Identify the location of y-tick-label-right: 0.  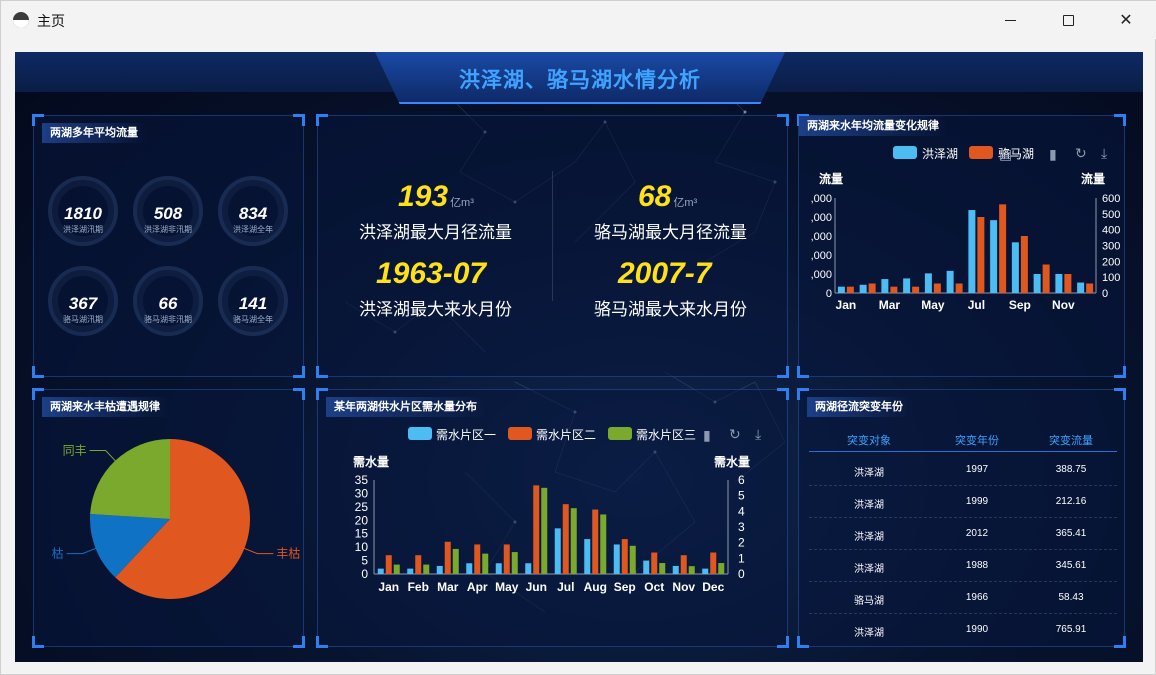
(1105, 294).